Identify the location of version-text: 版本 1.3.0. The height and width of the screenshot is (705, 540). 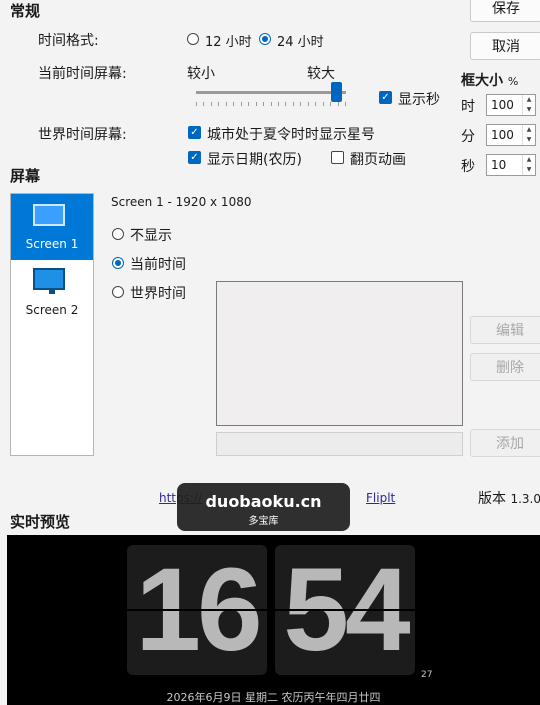
(509, 499).